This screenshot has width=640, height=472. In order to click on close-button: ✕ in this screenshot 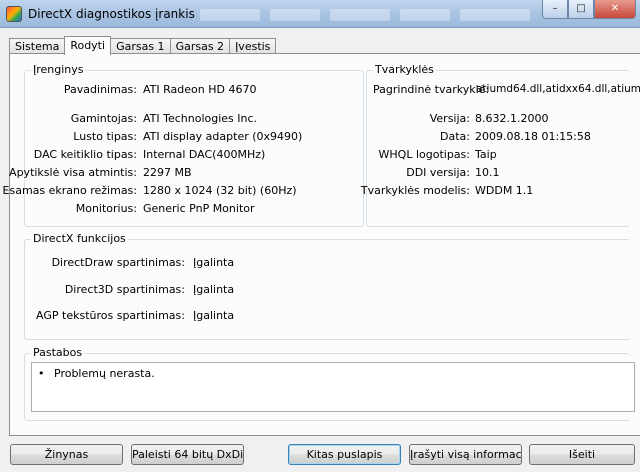, I will do `click(615, 9)`.